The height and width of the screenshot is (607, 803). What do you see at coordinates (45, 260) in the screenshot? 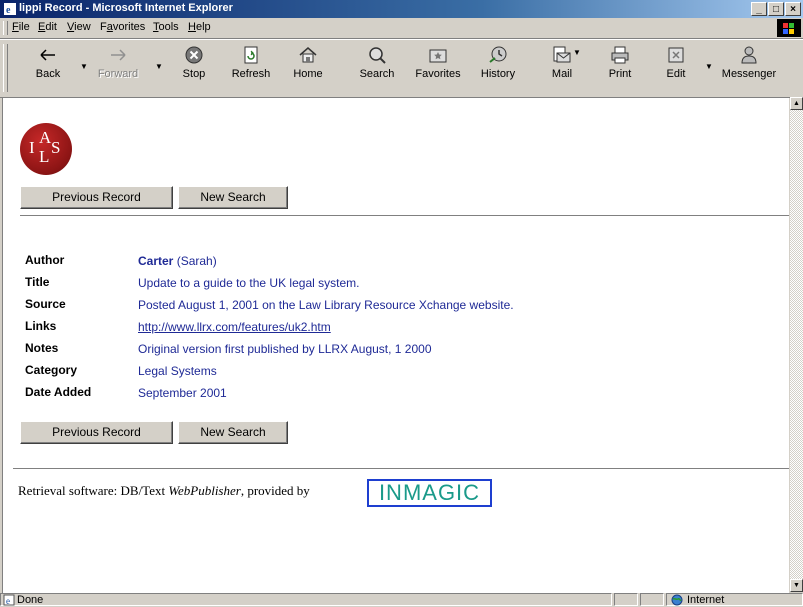
I see `author-label: Author` at bounding box center [45, 260].